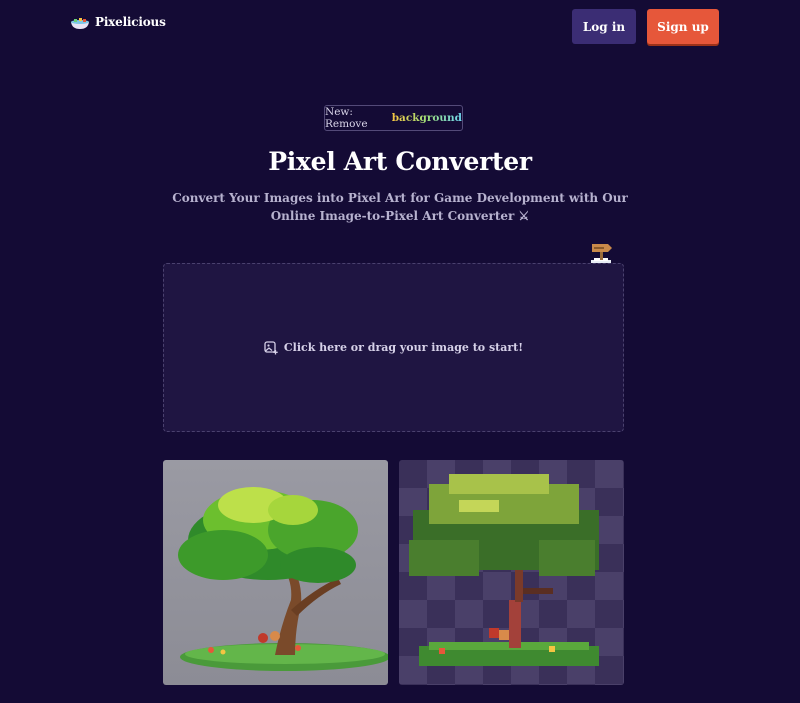 The width and height of the screenshot is (800, 703). What do you see at coordinates (283, 579) in the screenshot?
I see `tree-illustration` at bounding box center [283, 579].